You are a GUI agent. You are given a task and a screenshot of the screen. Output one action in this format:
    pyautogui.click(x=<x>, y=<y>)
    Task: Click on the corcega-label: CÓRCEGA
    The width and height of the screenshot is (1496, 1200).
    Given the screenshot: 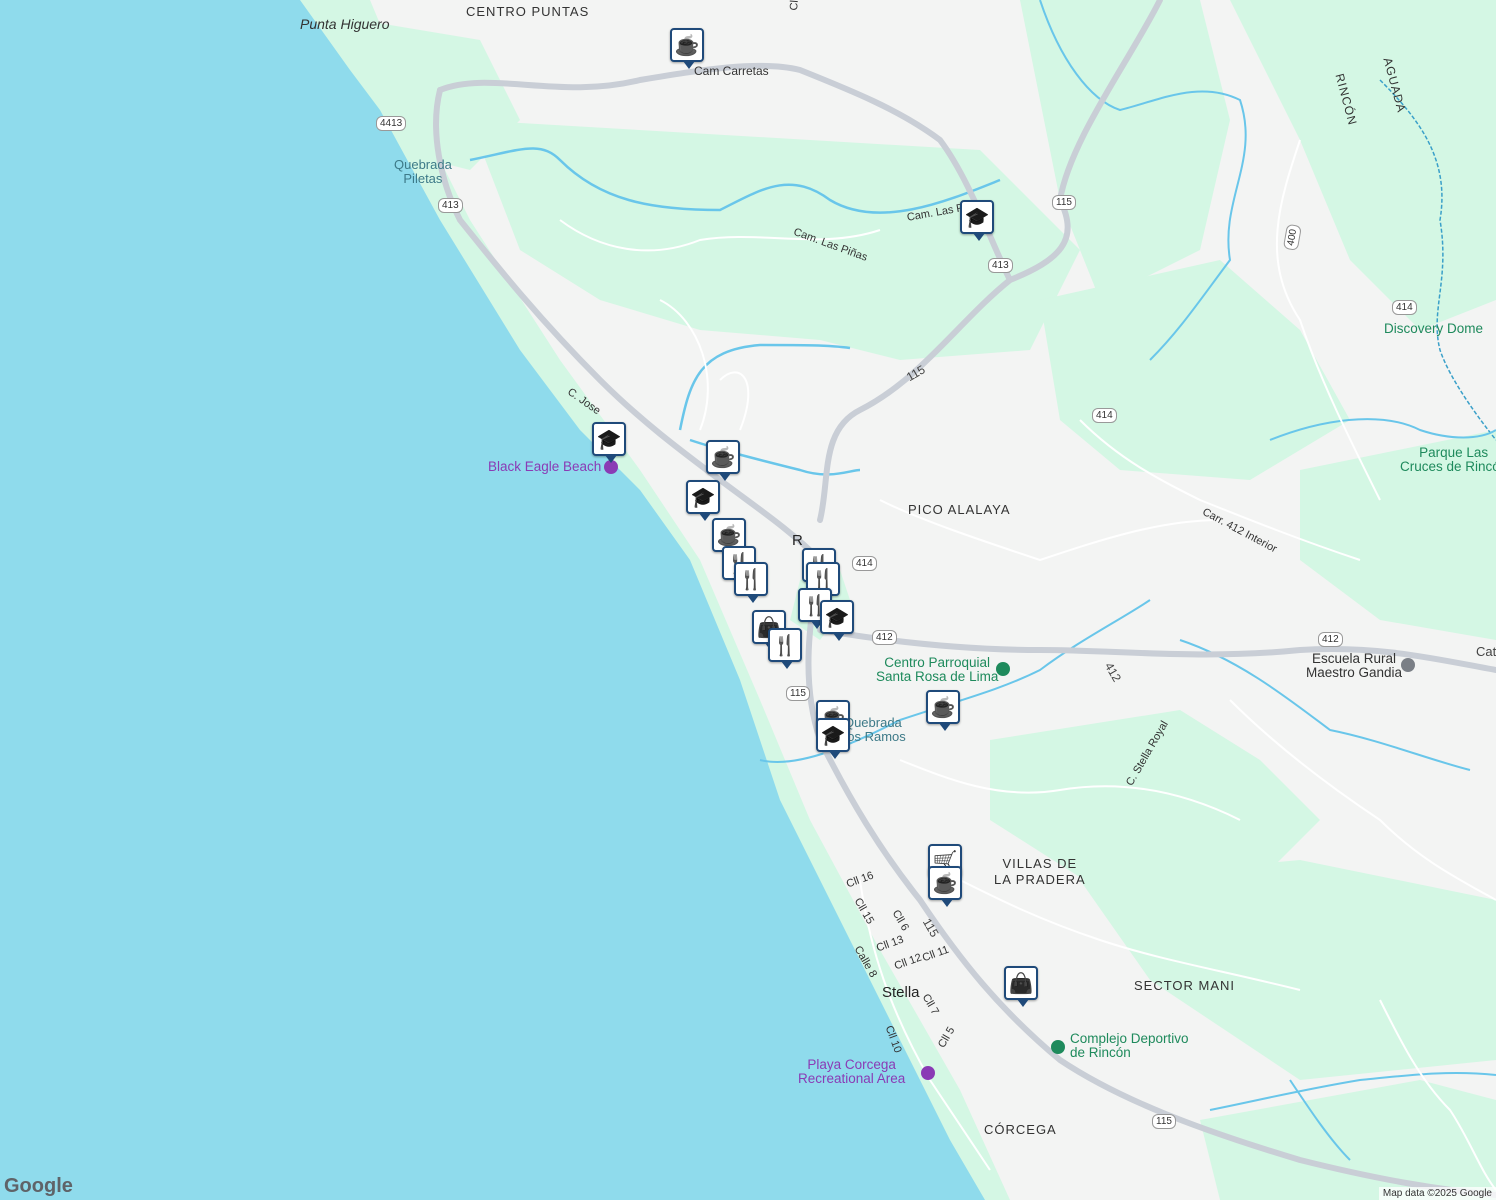 What is the action you would take?
    pyautogui.click(x=1020, y=1129)
    